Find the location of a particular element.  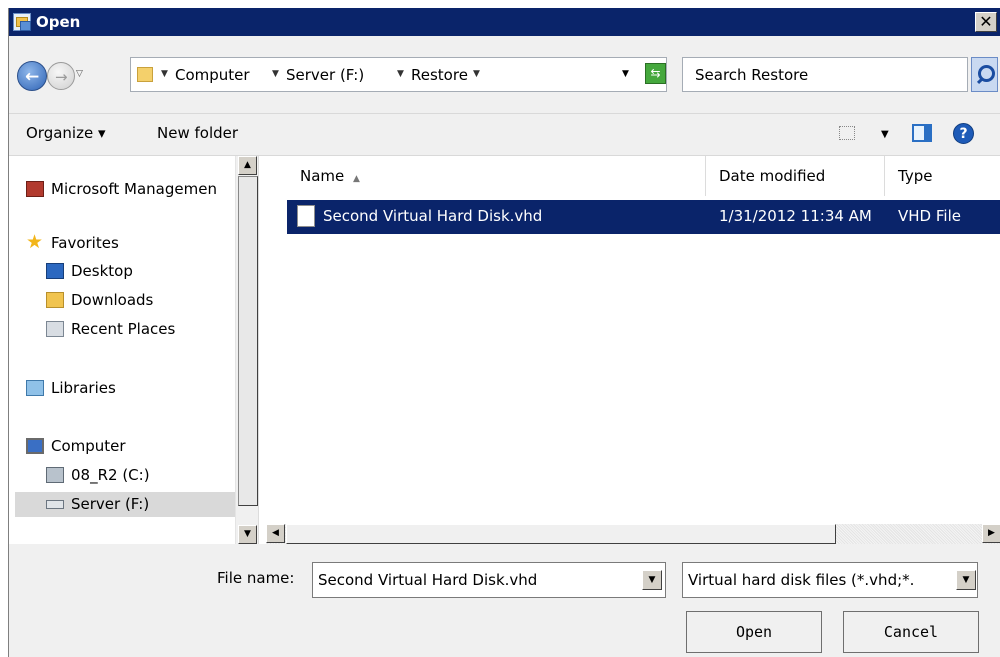

file-name: Second Virtual Hard Disk.vhd is located at coordinates (433, 216).